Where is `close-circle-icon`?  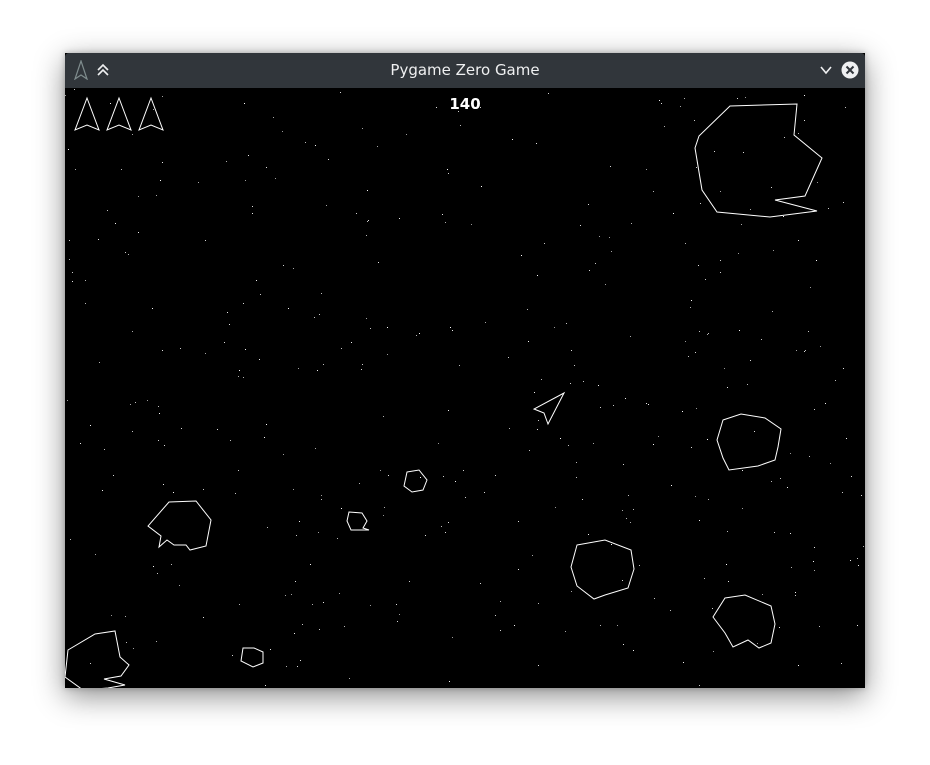 close-circle-icon is located at coordinates (850, 70).